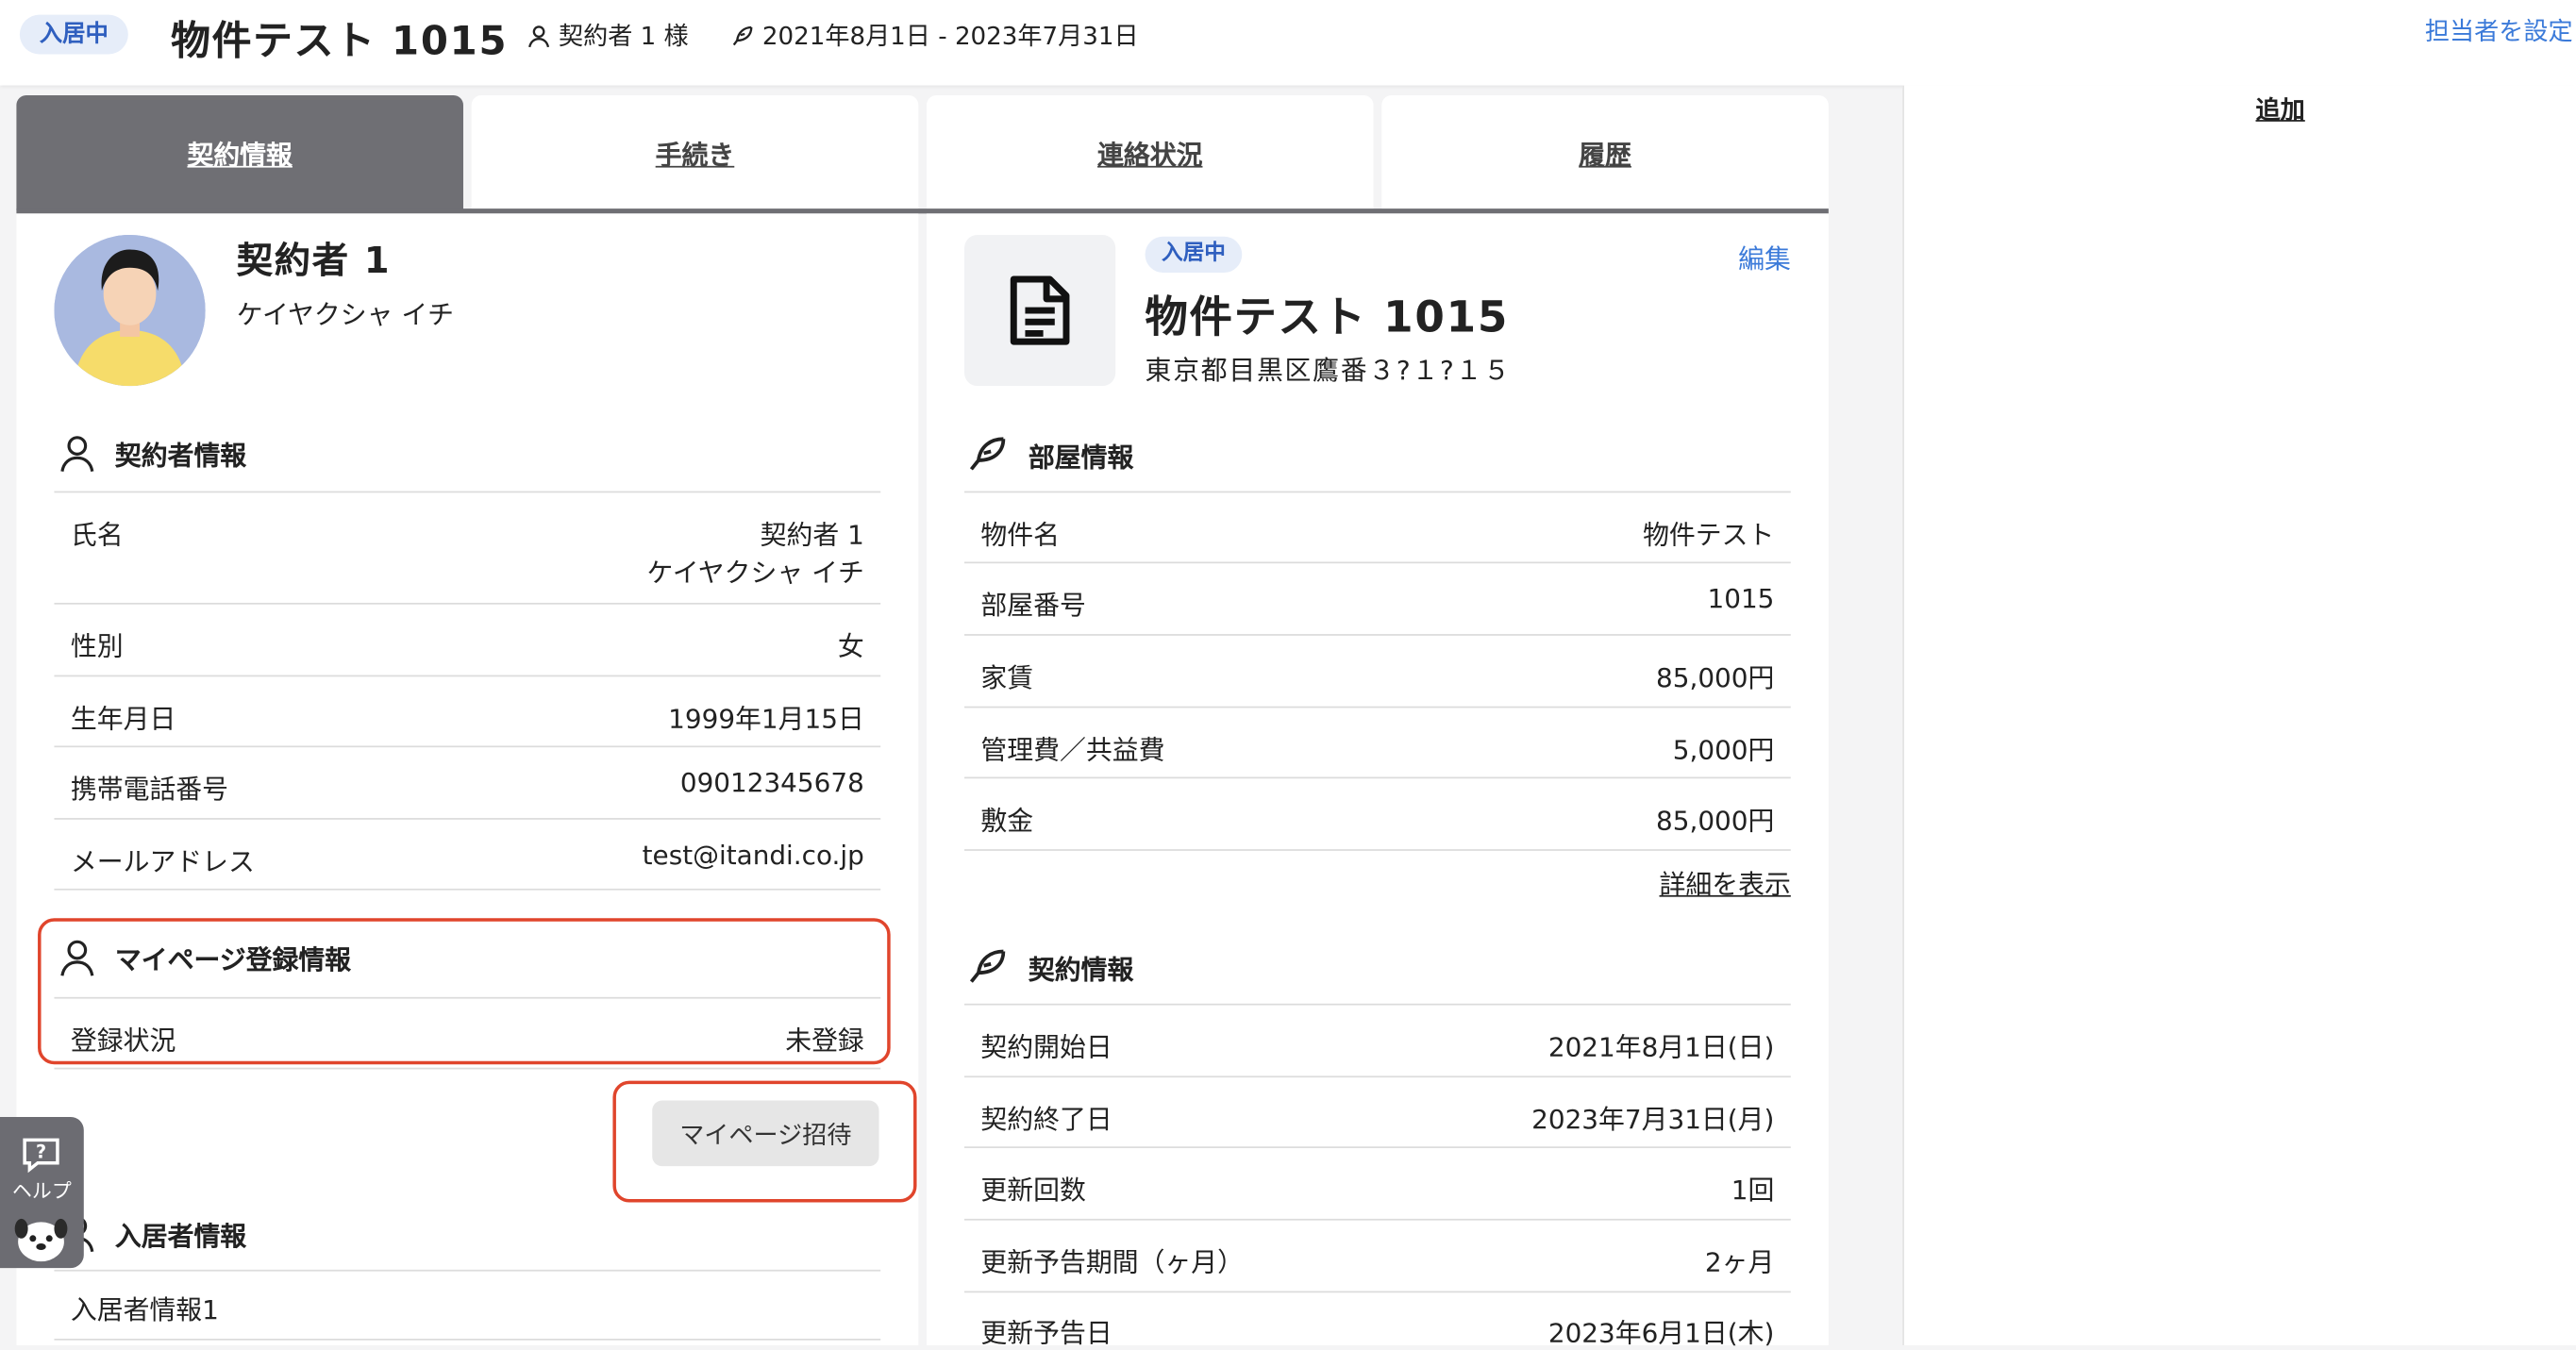  I want to click on row-value-notice-period: 2ヶ月, so click(1739, 1262).